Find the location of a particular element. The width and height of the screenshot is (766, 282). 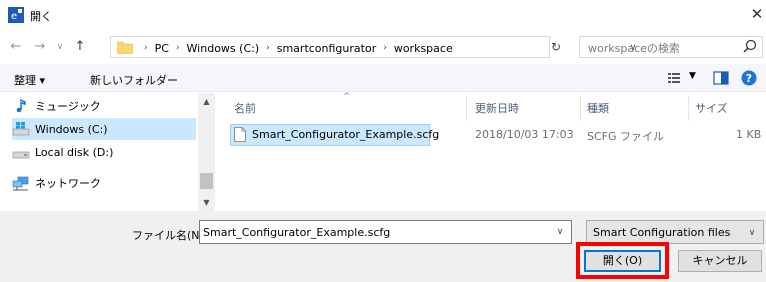

filetype-select: Smart Configuration files ∨ is located at coordinates (675, 232).